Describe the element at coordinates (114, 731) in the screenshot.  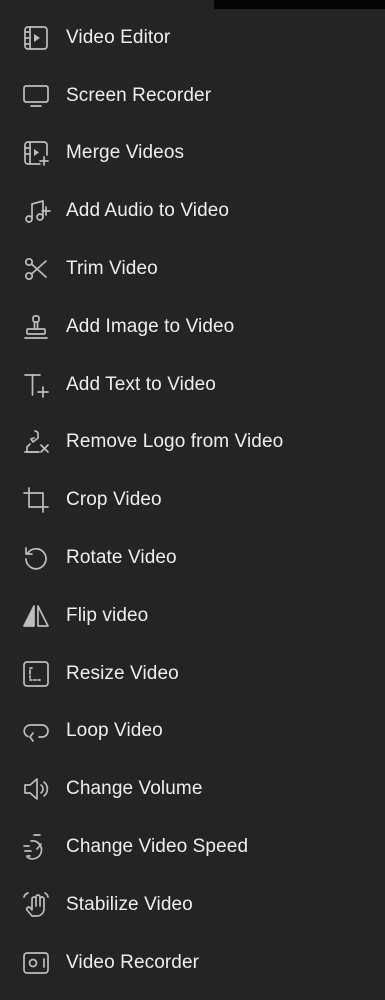
I see `menu-item-label: Loop Video` at that location.